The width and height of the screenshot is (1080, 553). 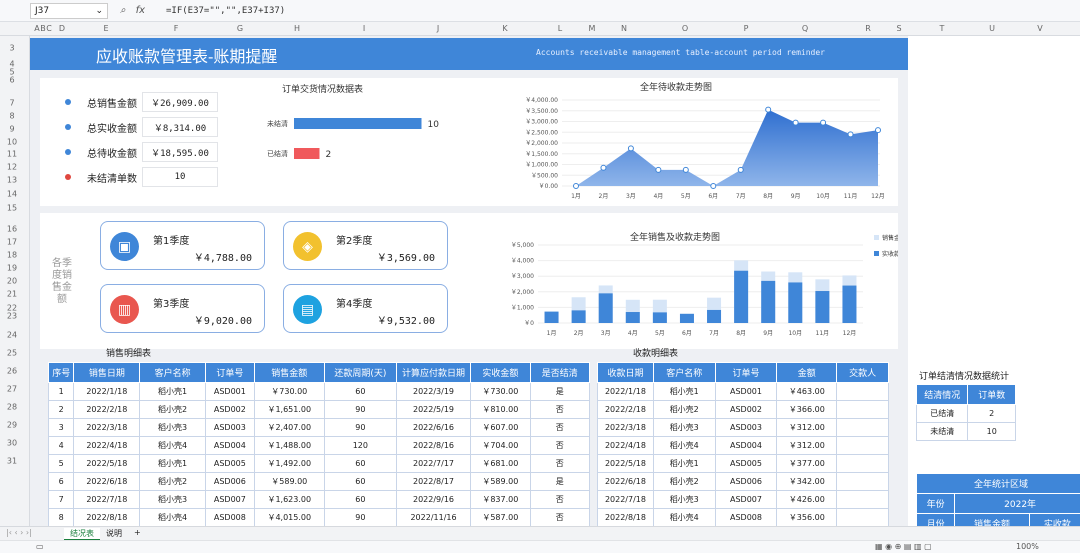 What do you see at coordinates (991, 394) in the screenshot?
I see `column-header-cell: 订单数` at bounding box center [991, 394].